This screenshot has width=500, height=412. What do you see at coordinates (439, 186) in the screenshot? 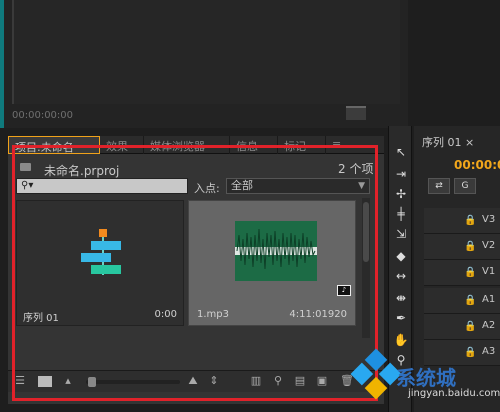
I see `snap-icon: ⇄` at bounding box center [439, 186].